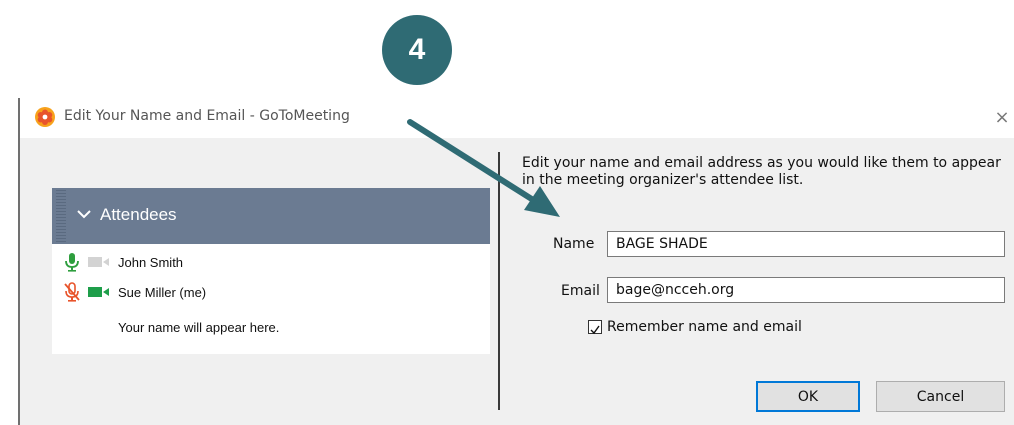  I want to click on gotomeeting-flower-icon, so click(45, 117).